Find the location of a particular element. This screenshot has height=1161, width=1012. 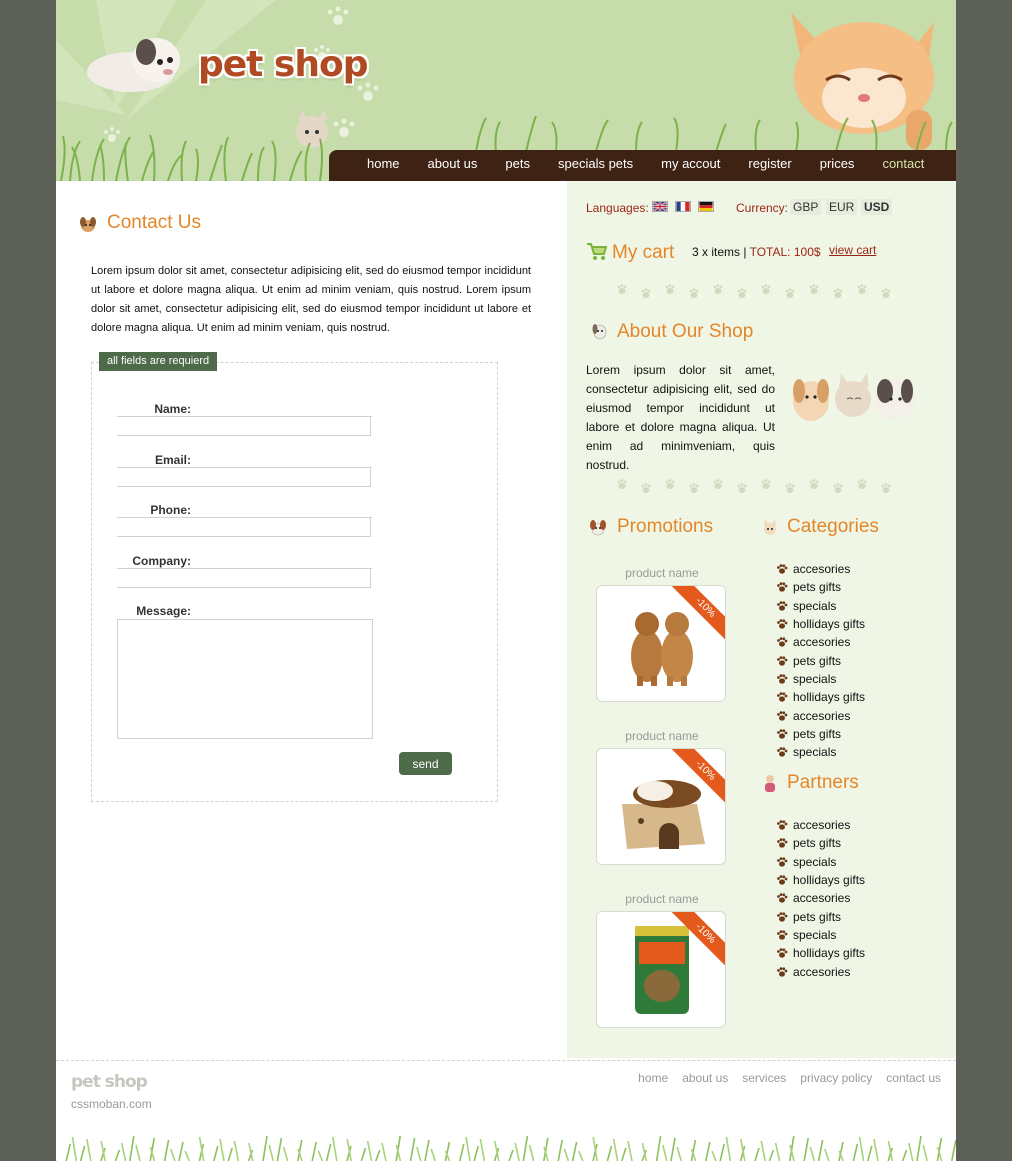

nav-item-specials-pets: specials pets is located at coordinates (595, 164).